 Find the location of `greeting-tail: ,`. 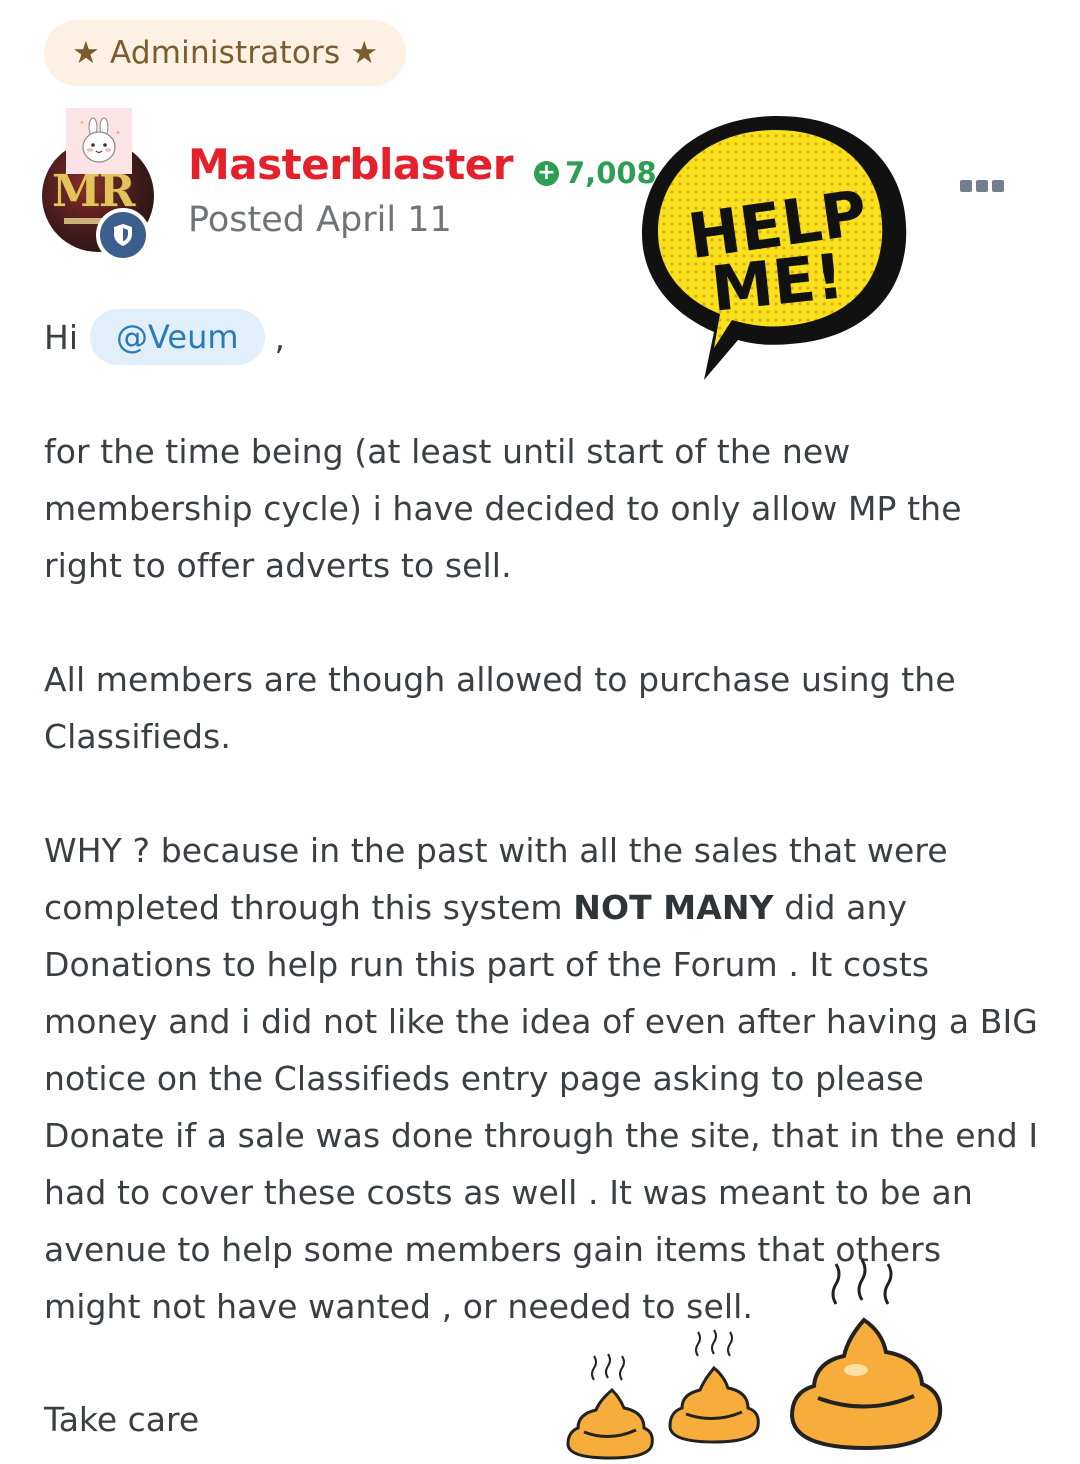

greeting-tail: , is located at coordinates (280, 337).